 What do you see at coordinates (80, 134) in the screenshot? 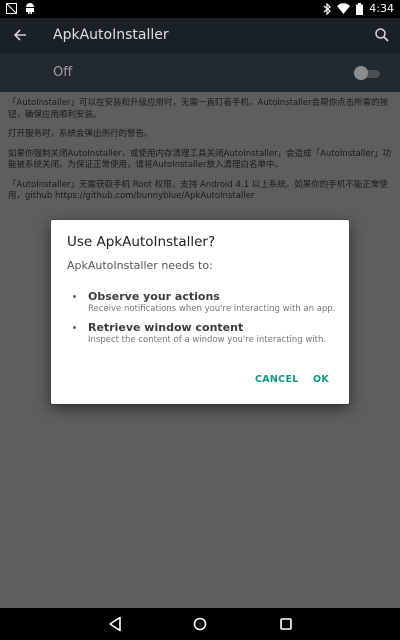
I see `description-paragraph: 打开服务时，系统会弹出例行的警告。` at bounding box center [80, 134].